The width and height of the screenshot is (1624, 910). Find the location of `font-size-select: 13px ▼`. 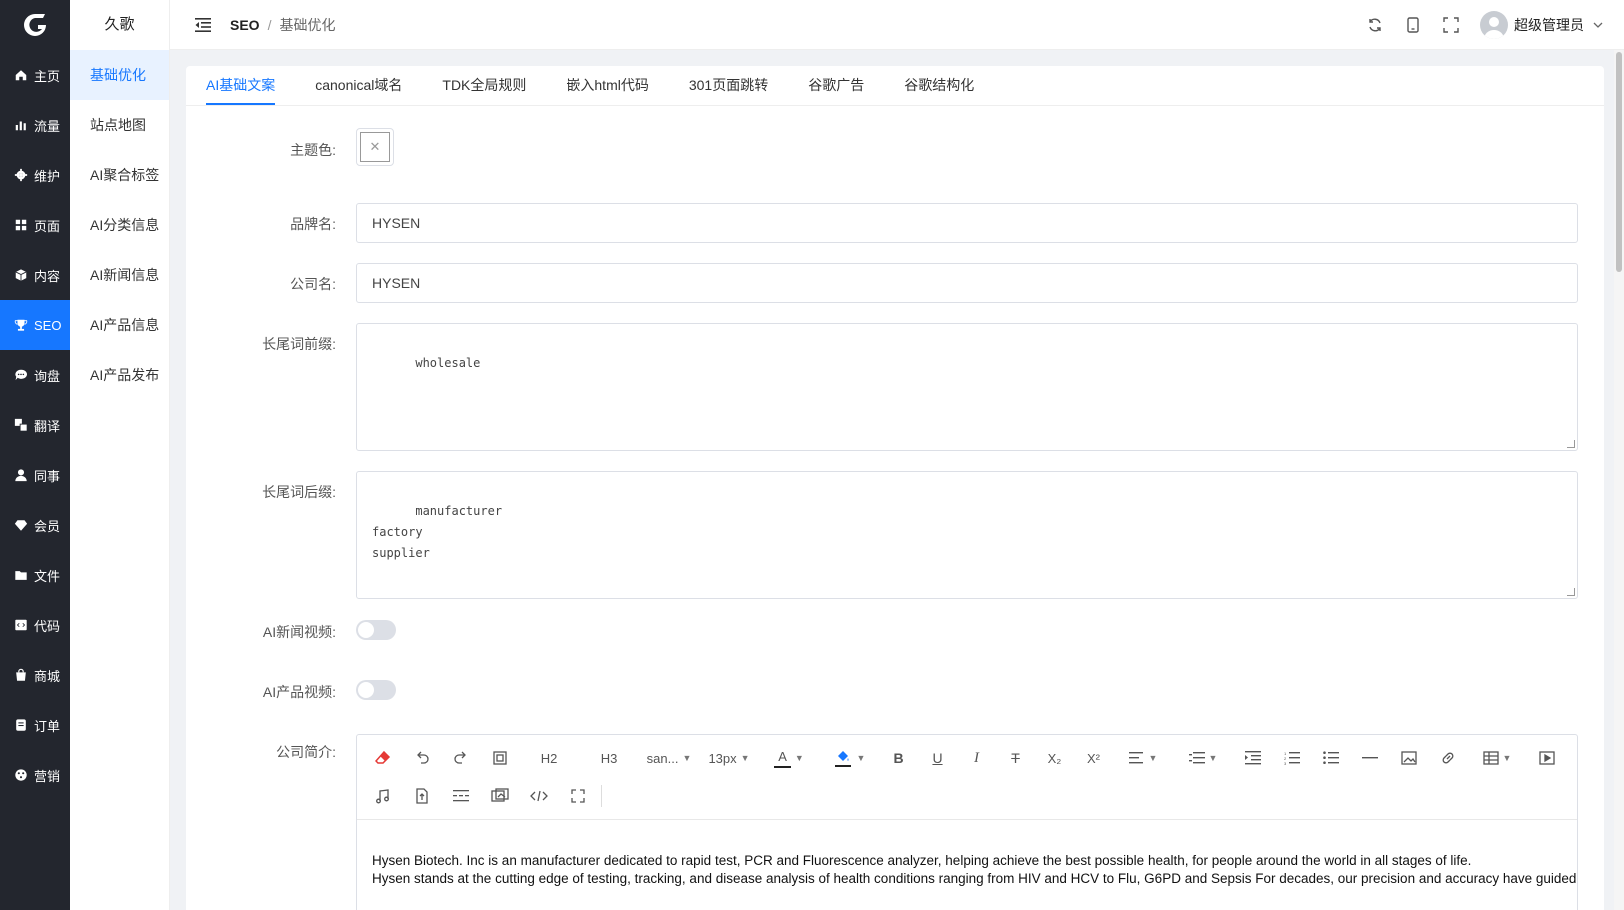

font-size-select: 13px ▼ is located at coordinates (729, 758).